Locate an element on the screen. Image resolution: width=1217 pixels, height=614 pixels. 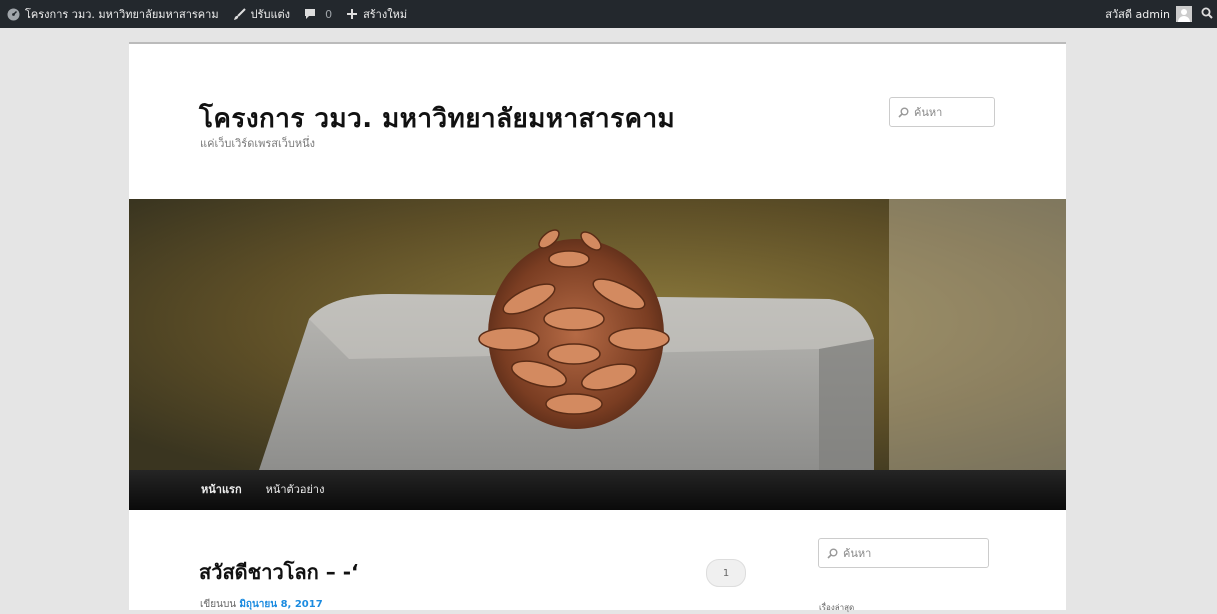
comment-count-bubble: 1 is located at coordinates (726, 573).